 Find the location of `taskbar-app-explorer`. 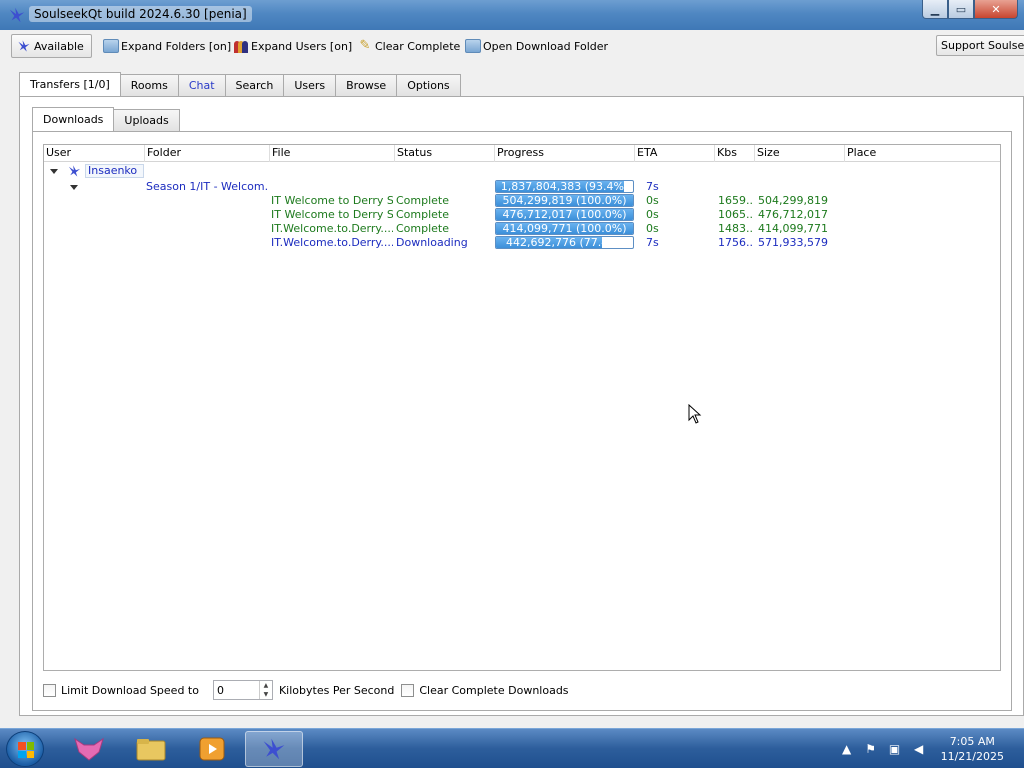

taskbar-app-explorer is located at coordinates (151, 749).